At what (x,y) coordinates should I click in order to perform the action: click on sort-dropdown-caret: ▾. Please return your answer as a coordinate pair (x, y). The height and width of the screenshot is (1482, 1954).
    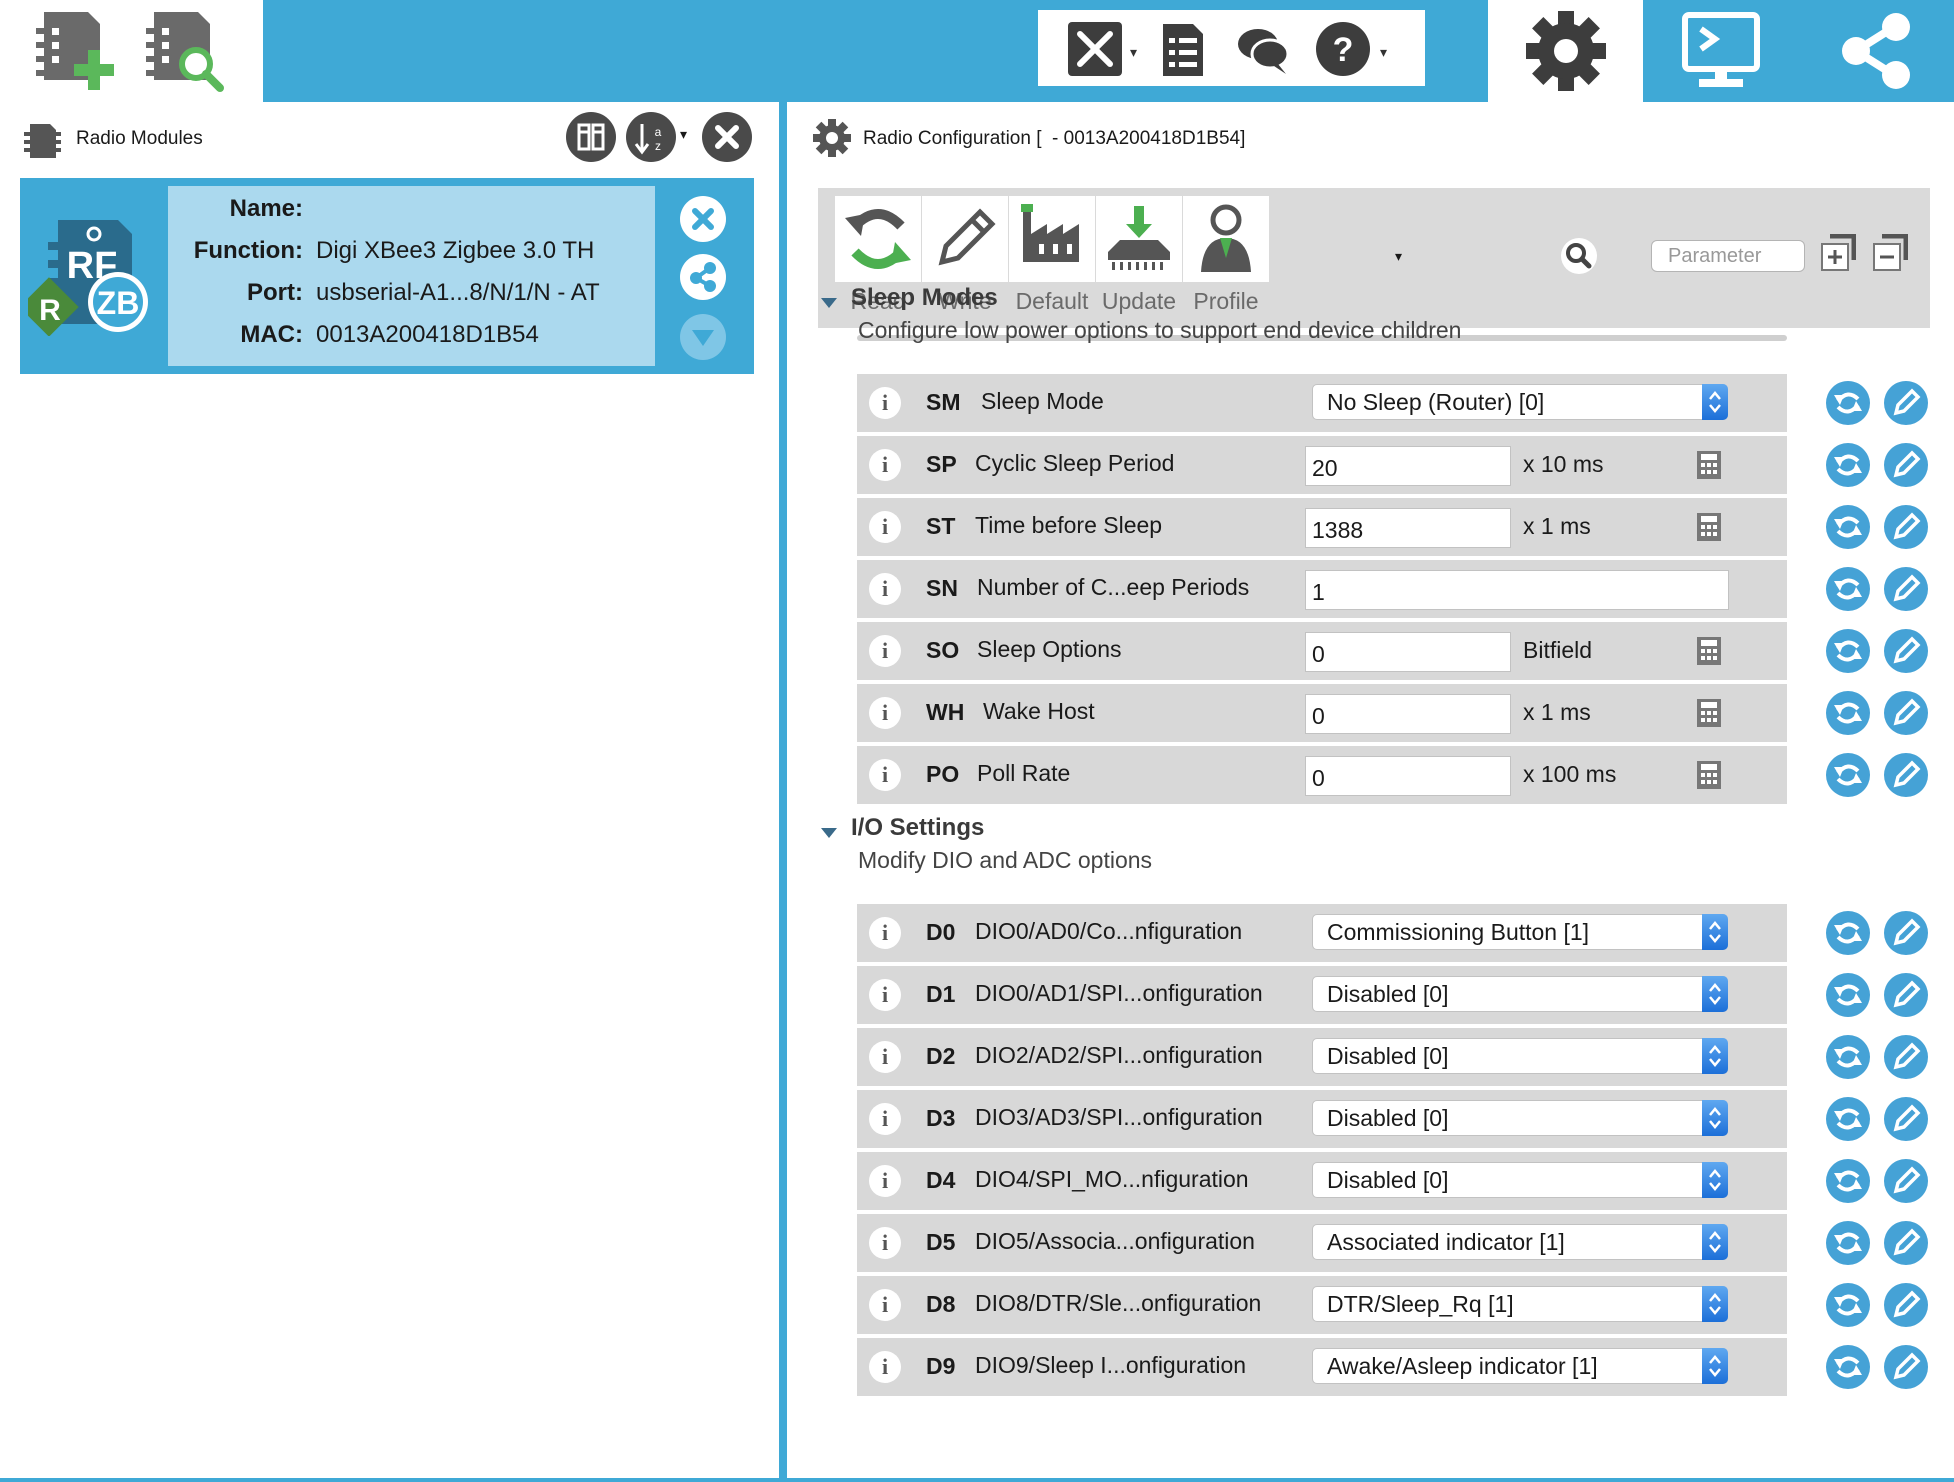
    Looking at the image, I should click on (683, 134).